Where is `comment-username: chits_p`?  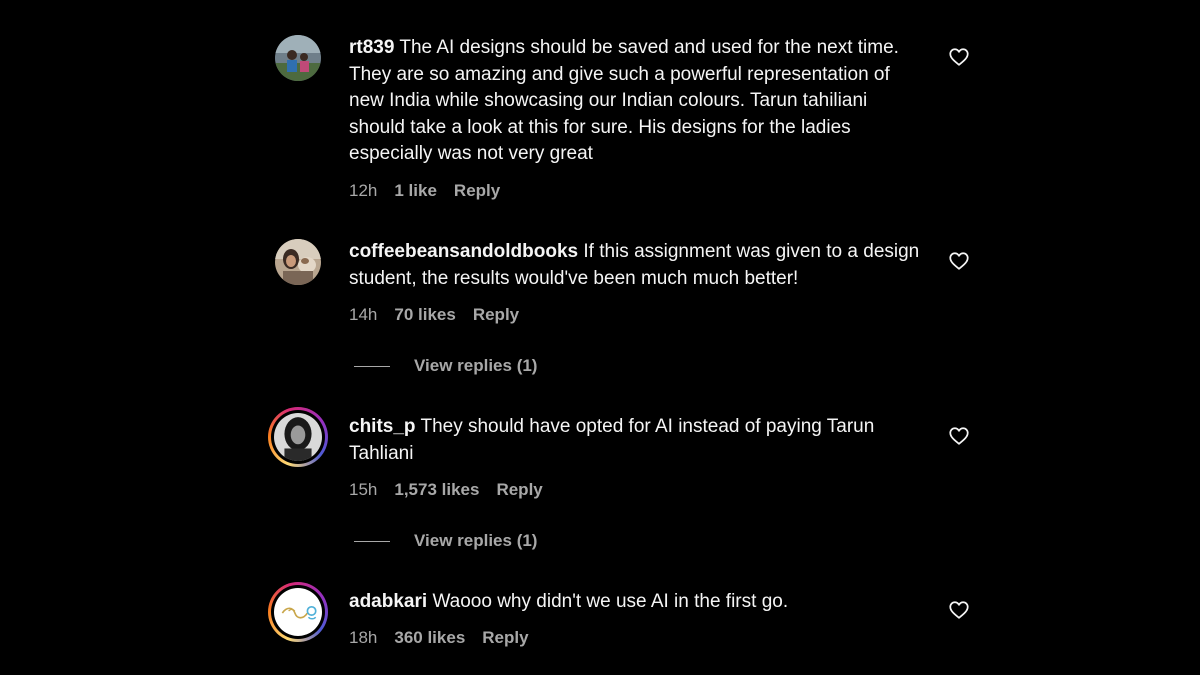 comment-username: chits_p is located at coordinates (382, 426).